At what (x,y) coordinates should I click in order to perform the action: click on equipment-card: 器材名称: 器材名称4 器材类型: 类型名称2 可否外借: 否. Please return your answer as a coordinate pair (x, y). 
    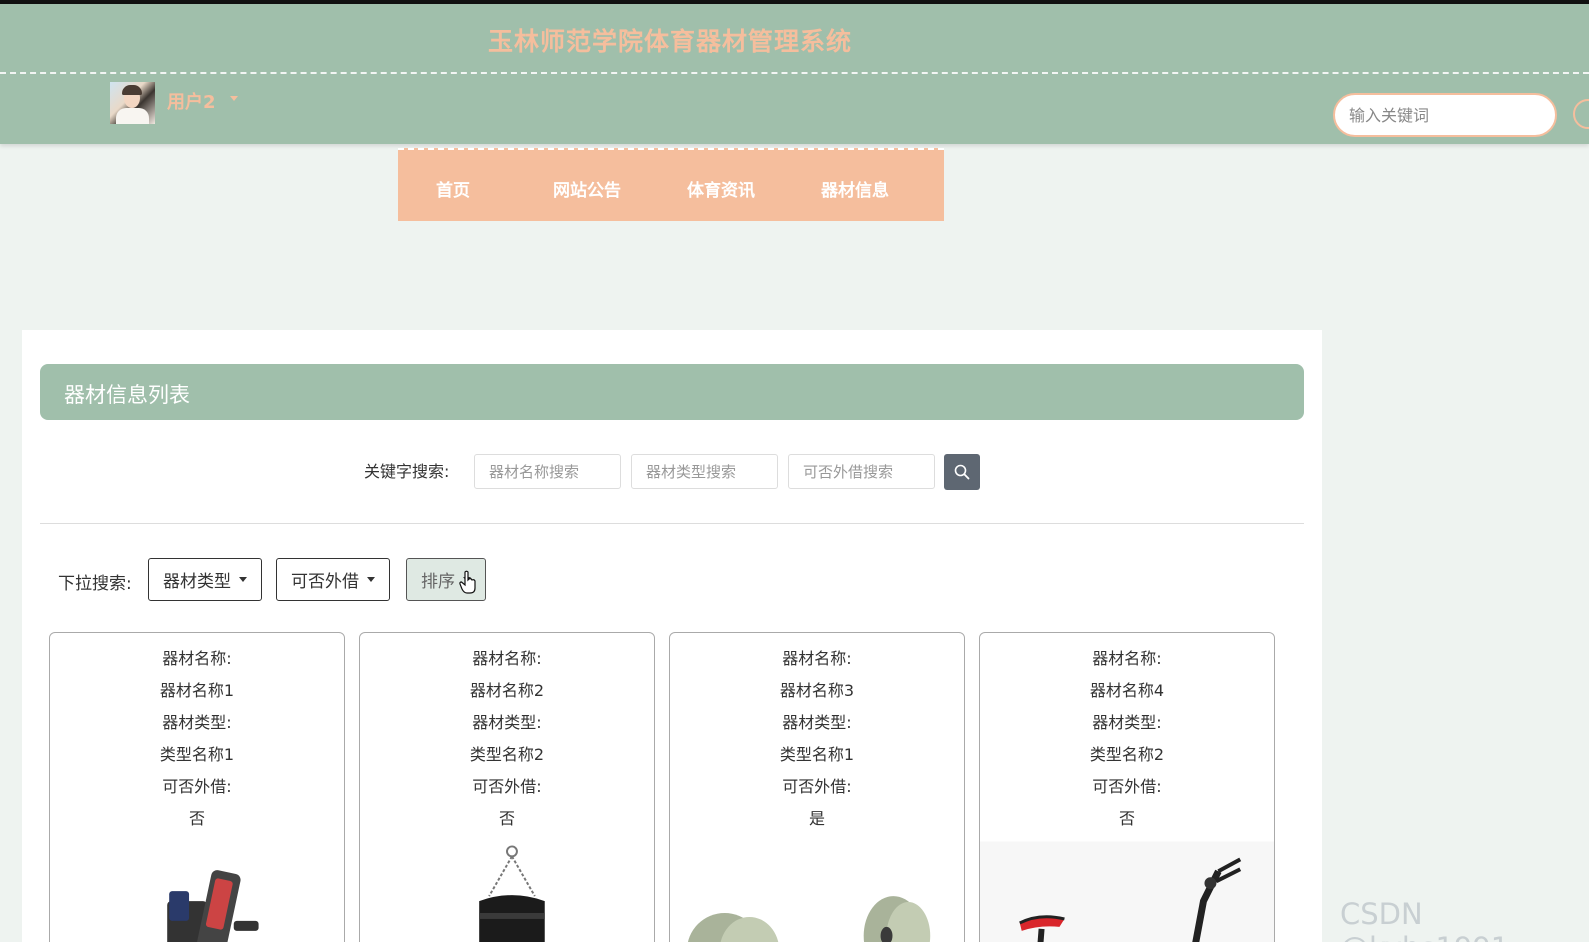
    Looking at the image, I should click on (1127, 787).